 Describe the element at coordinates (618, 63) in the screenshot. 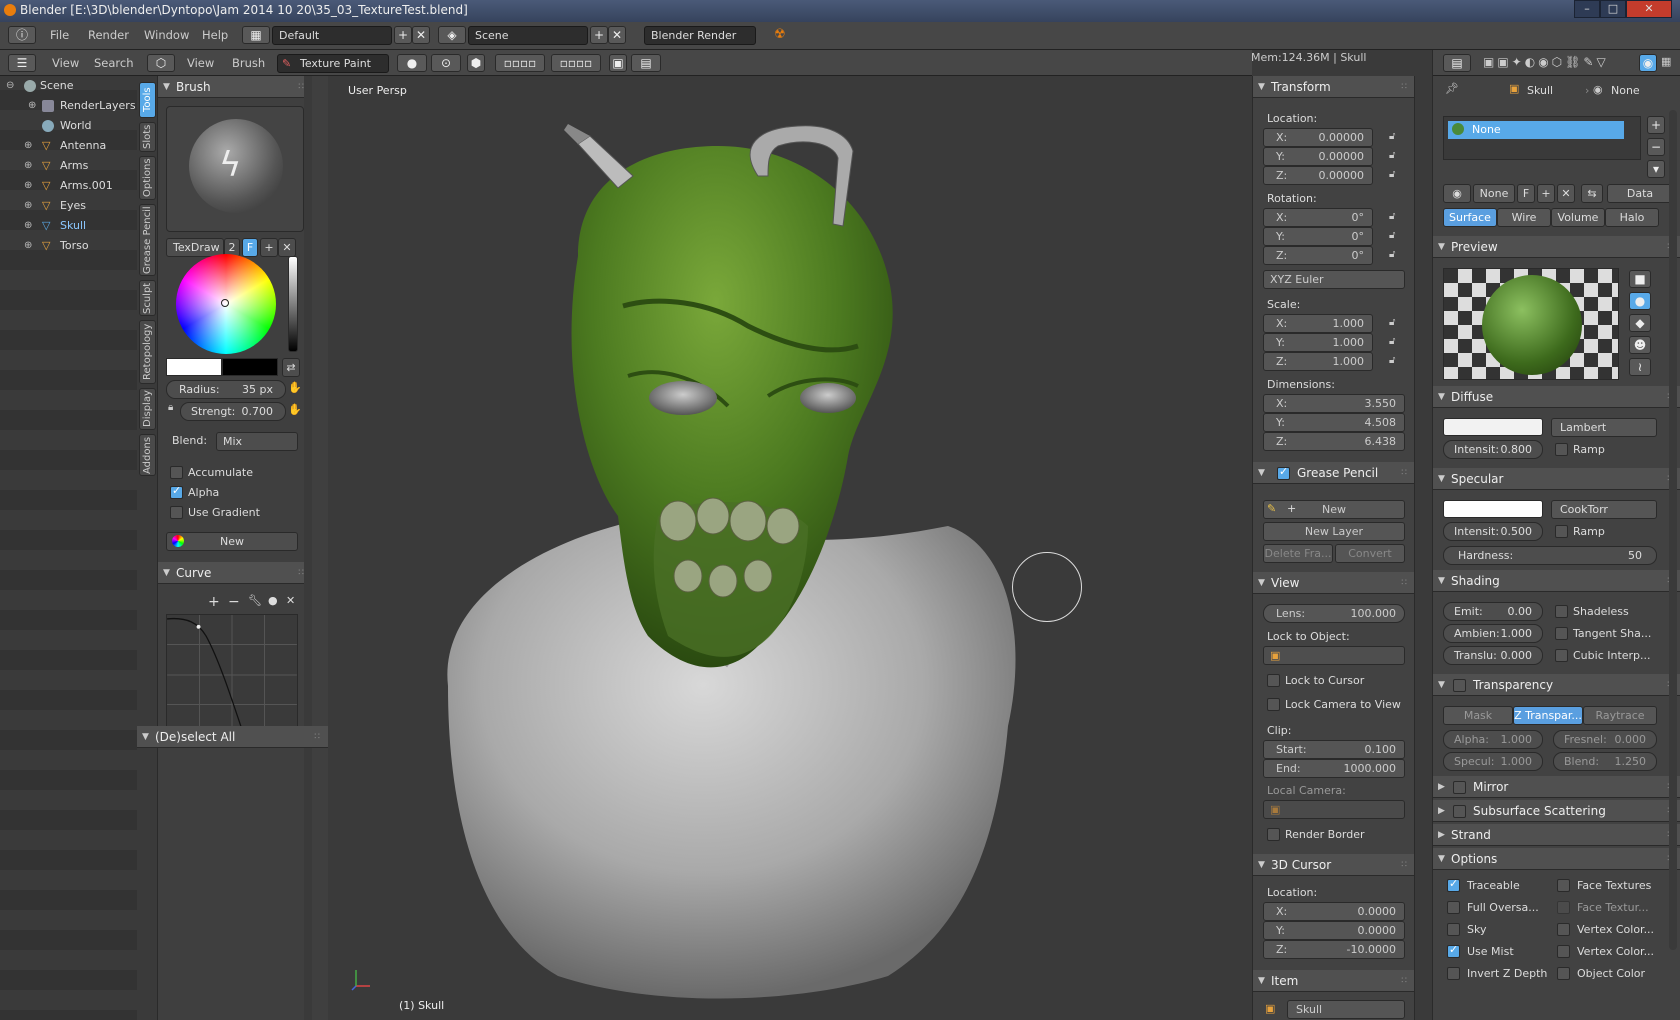

I see `render-preview-icon: ▣` at that location.